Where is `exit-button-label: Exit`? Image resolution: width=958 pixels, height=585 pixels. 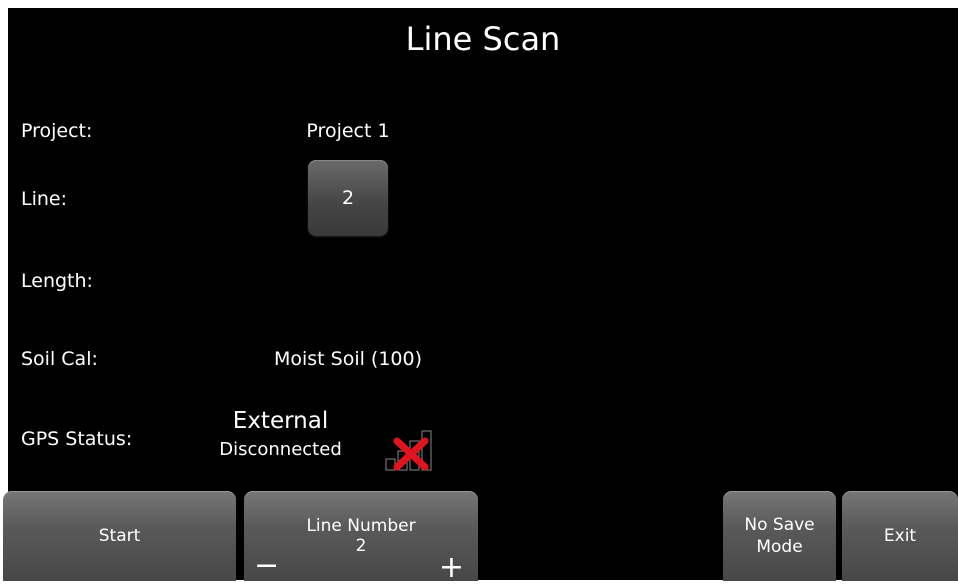 exit-button-label: Exit is located at coordinates (900, 536).